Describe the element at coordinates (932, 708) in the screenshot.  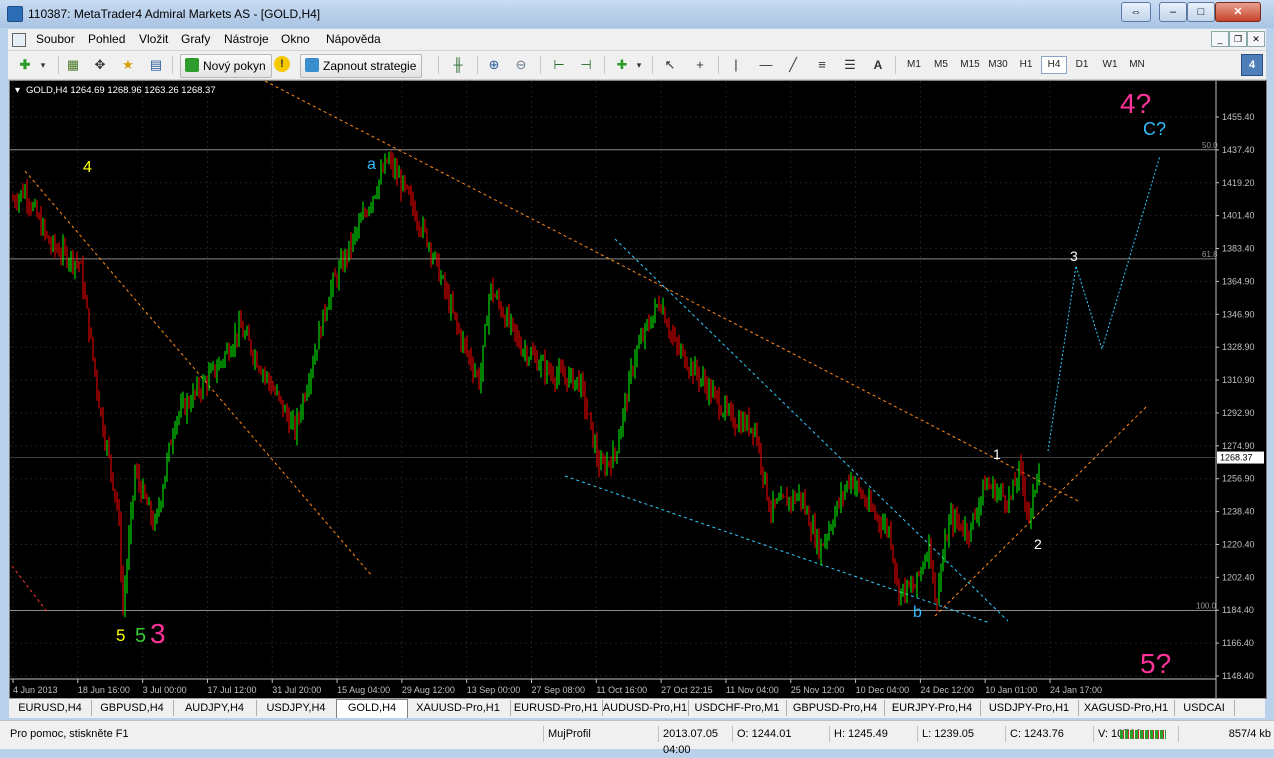
I see `tab-eurjpy-pro-h4: EURJPY-Pro,H4` at that location.